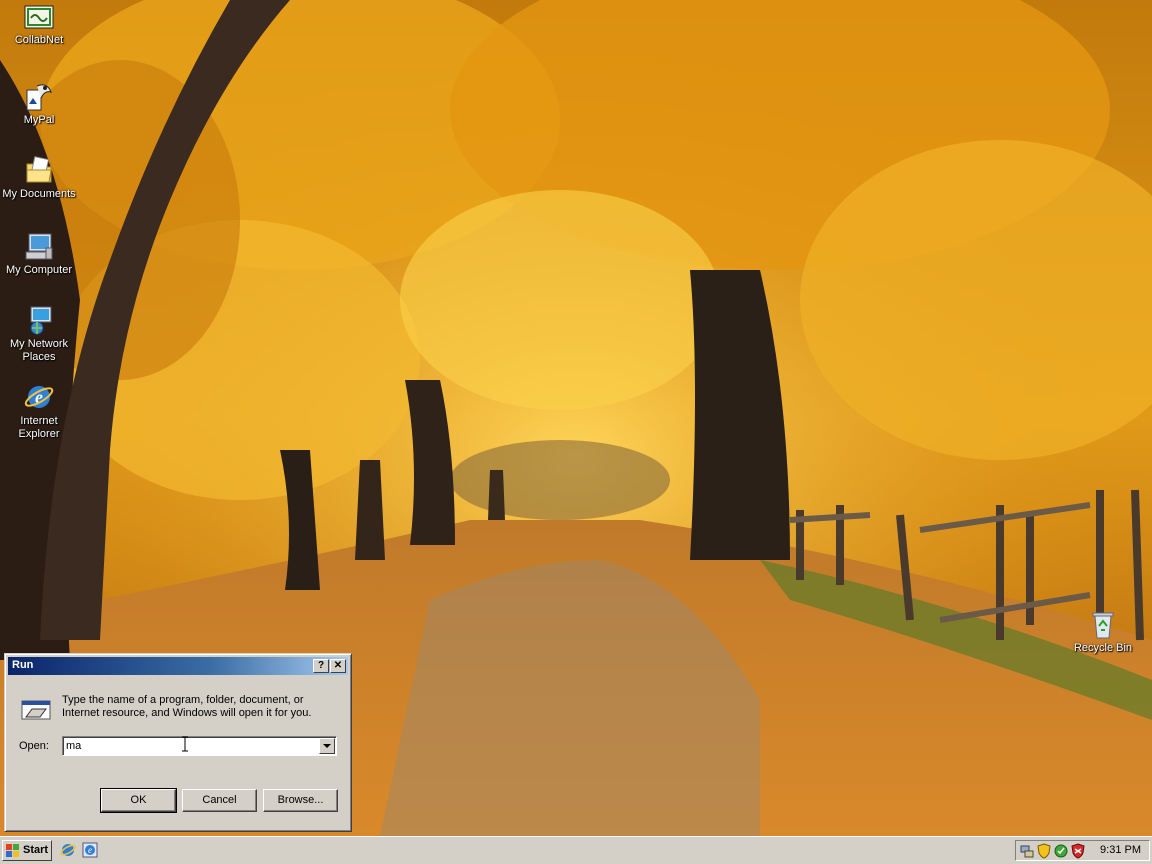 Image resolution: width=1152 pixels, height=864 pixels. Describe the element at coordinates (178, 666) in the screenshot. I see `run-titlebar: Run ? ✕` at that location.